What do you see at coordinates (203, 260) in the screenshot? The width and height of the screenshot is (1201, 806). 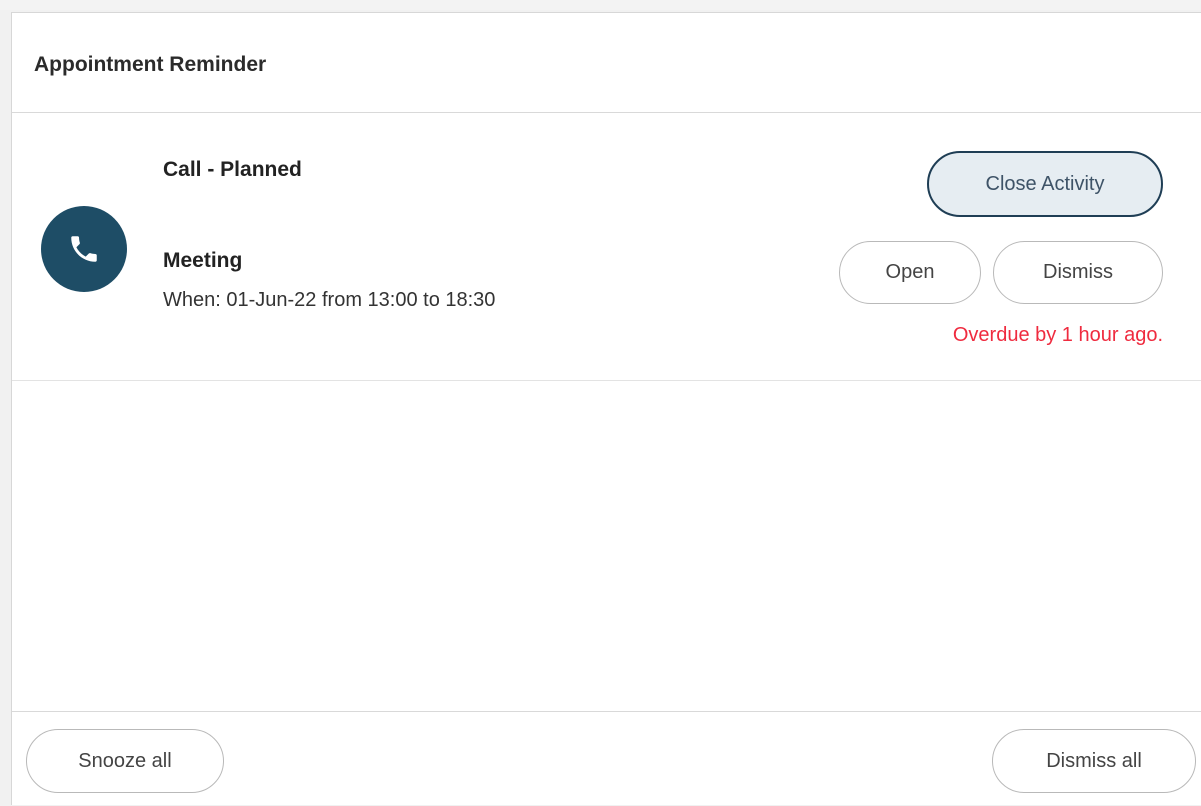 I see `activity-subject: Meeting` at bounding box center [203, 260].